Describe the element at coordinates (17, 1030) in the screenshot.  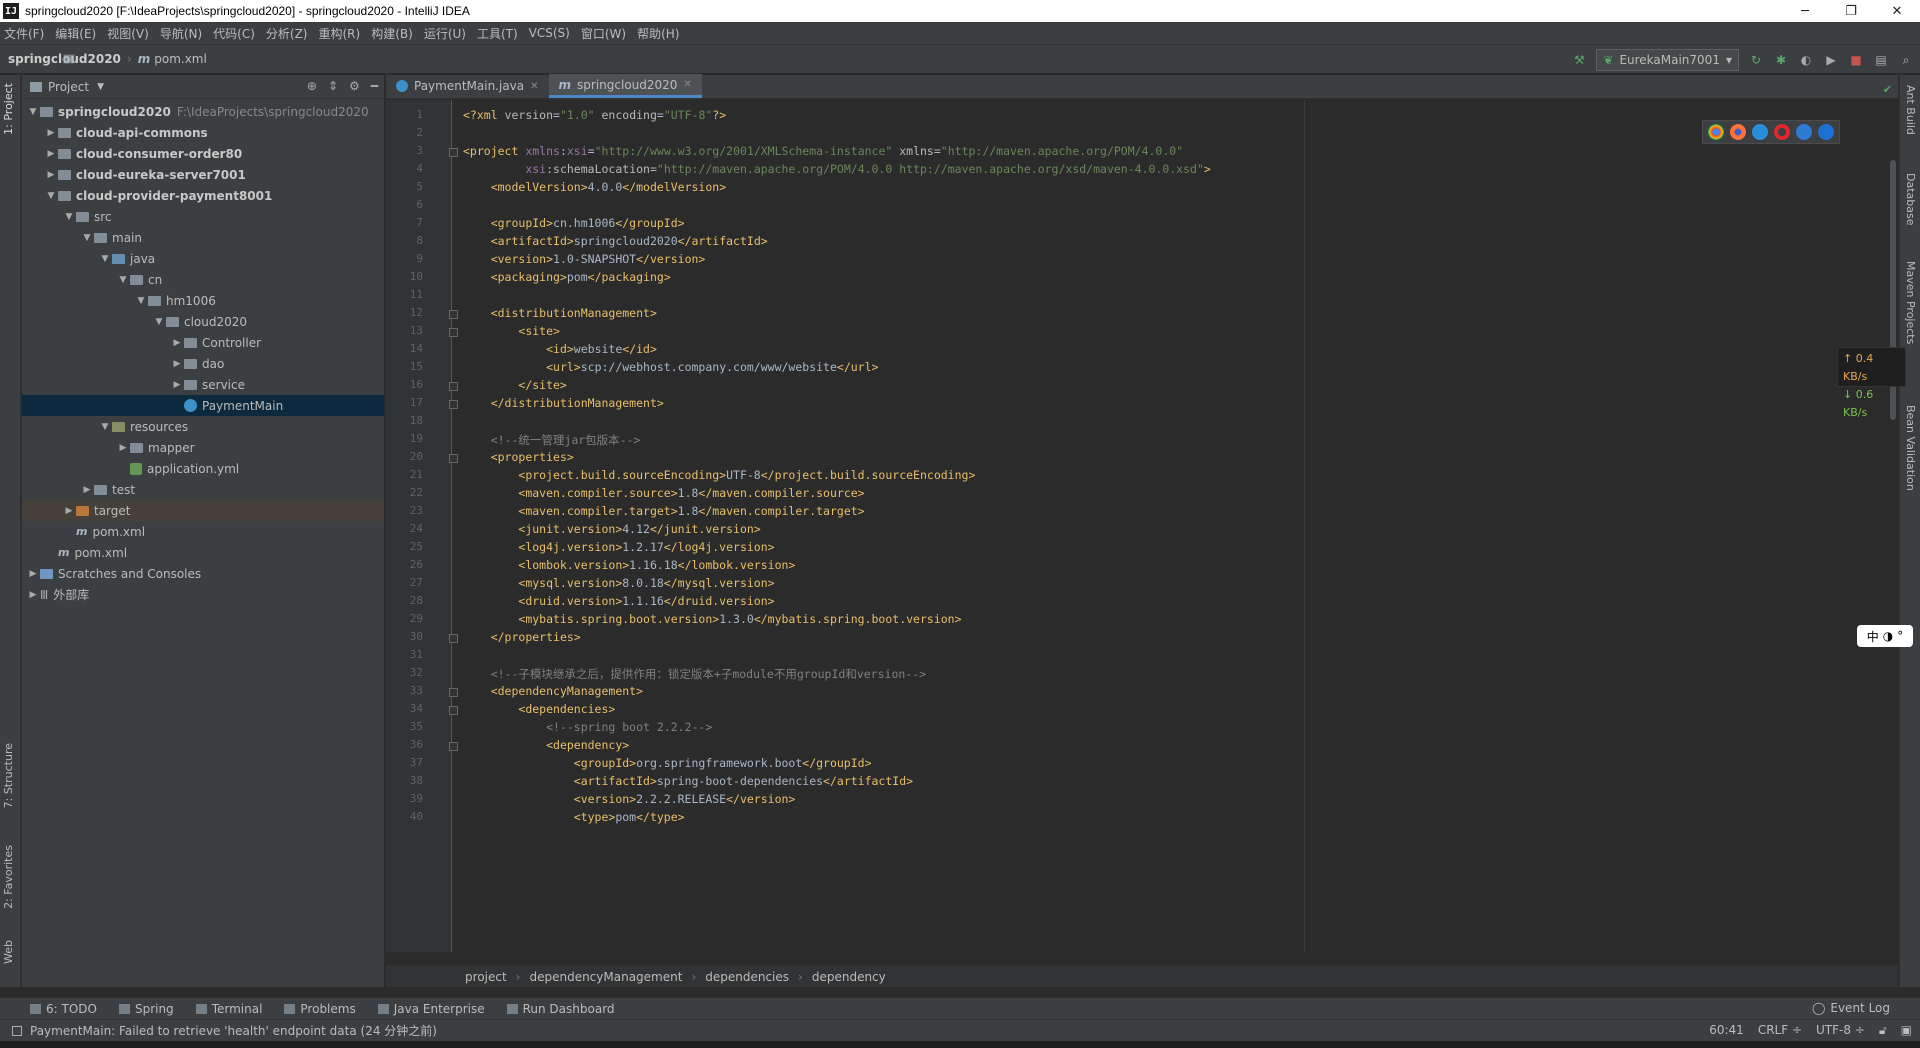
I see `status-toggle-icon` at that location.